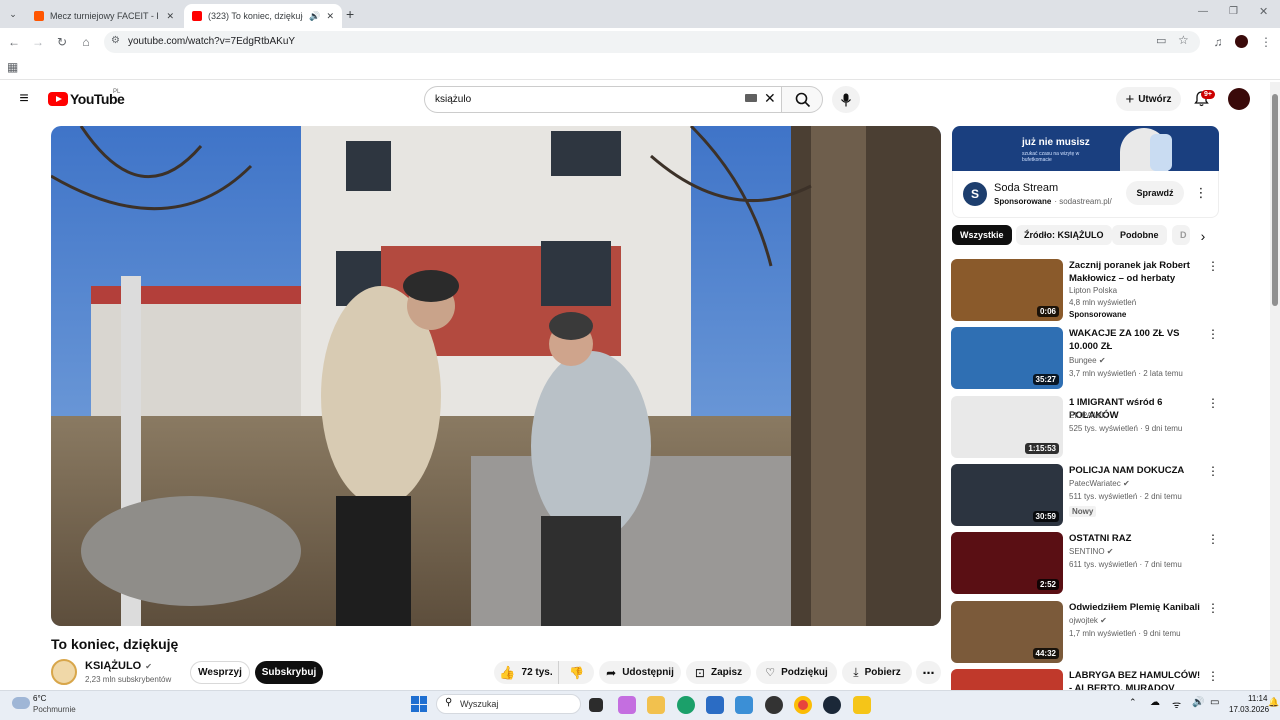 Image resolution: width=1280 pixels, height=720 pixels. What do you see at coordinates (1007, 290) in the screenshot?
I see `video-thumbnail: 0:06` at bounding box center [1007, 290].